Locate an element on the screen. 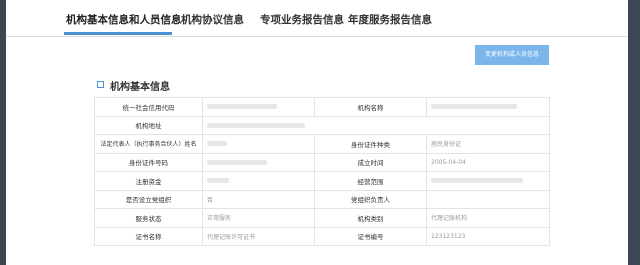 This screenshot has width=640, height=265. party-org-label: 是否设立党组织 is located at coordinates (148, 199).